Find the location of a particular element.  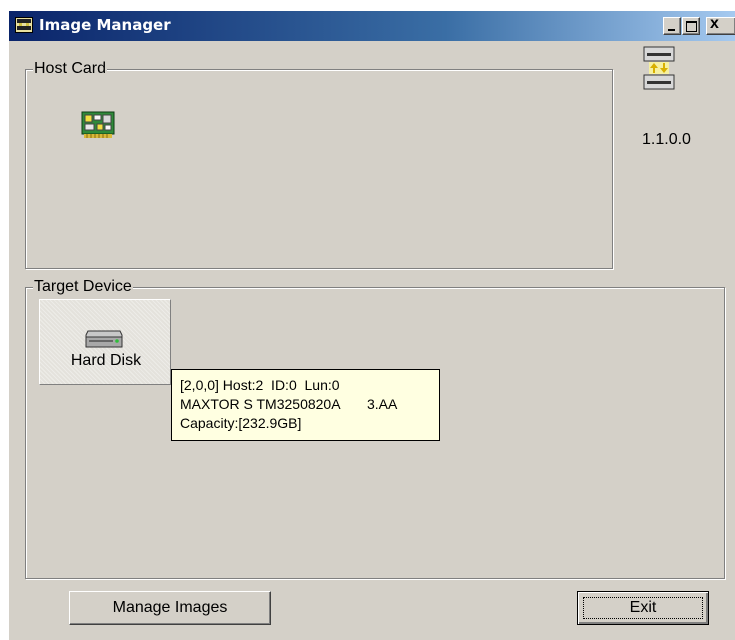

hard-disk-tile: Hard Disk is located at coordinates (105, 342).